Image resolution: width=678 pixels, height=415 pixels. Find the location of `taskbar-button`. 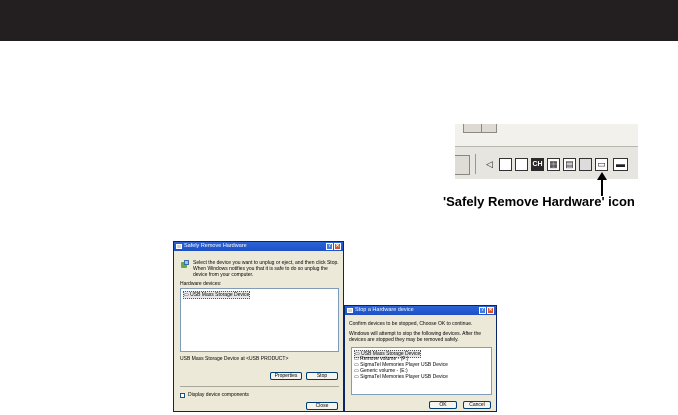

taskbar-button is located at coordinates (462, 165).